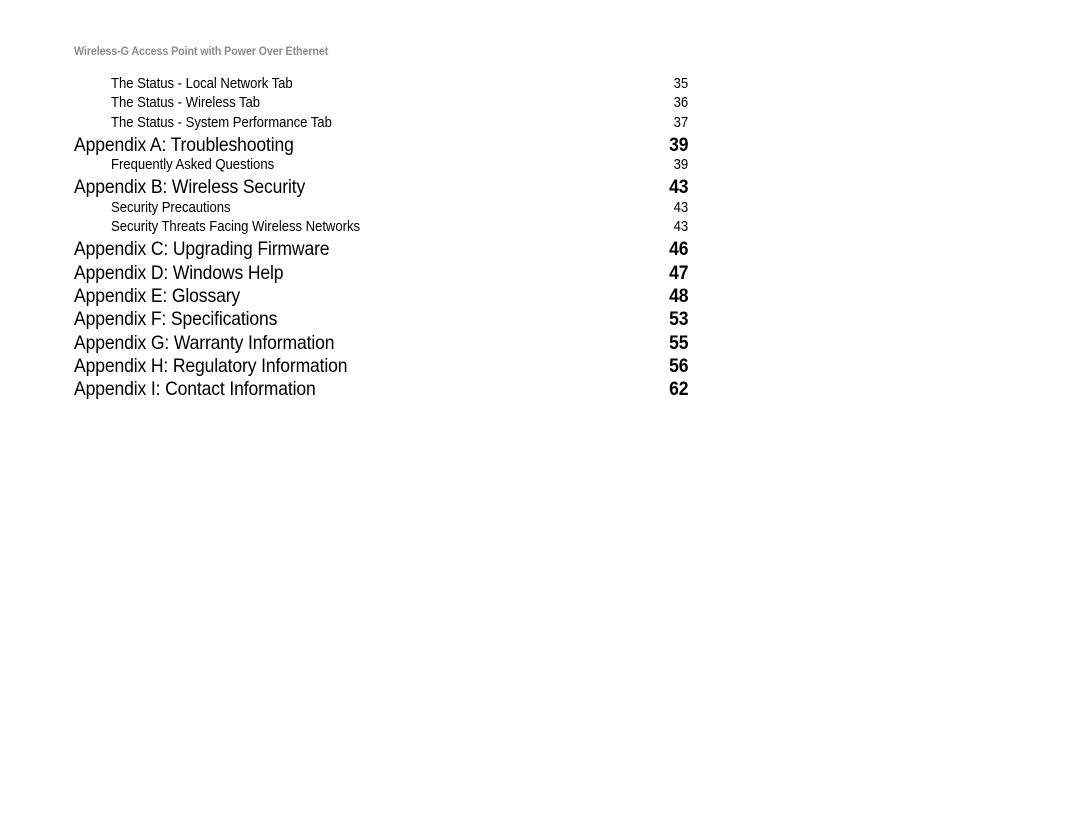  I want to click on toc-entry: Appendix I: Contact Information 62, so click(381, 389).